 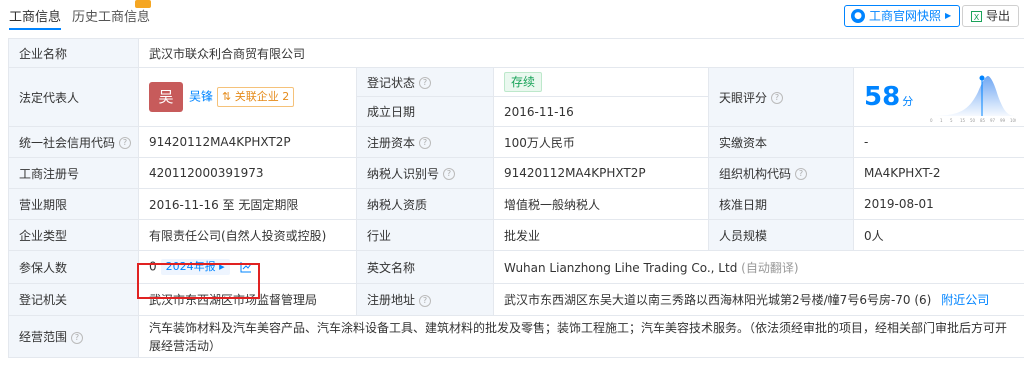 What do you see at coordinates (938, 204) in the screenshot?
I see `approval-date-value: 2019-08-01` at bounding box center [938, 204].